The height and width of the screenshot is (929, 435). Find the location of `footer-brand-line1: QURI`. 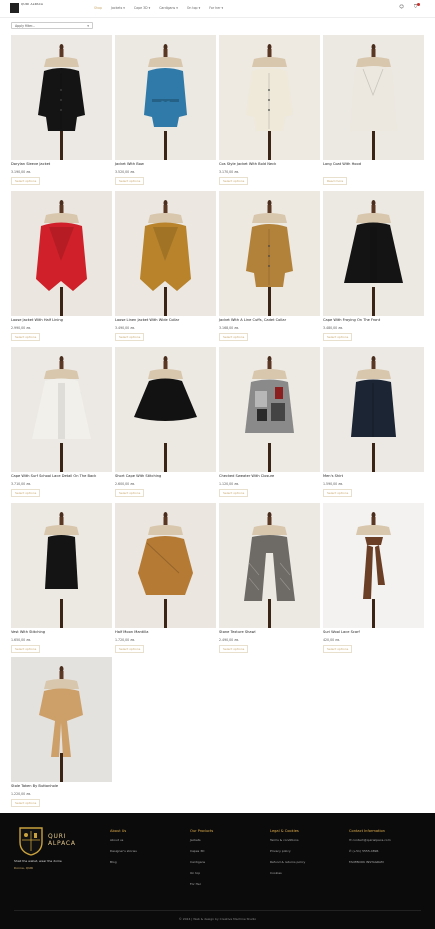

footer-brand-line1: QURI is located at coordinates (57, 836).